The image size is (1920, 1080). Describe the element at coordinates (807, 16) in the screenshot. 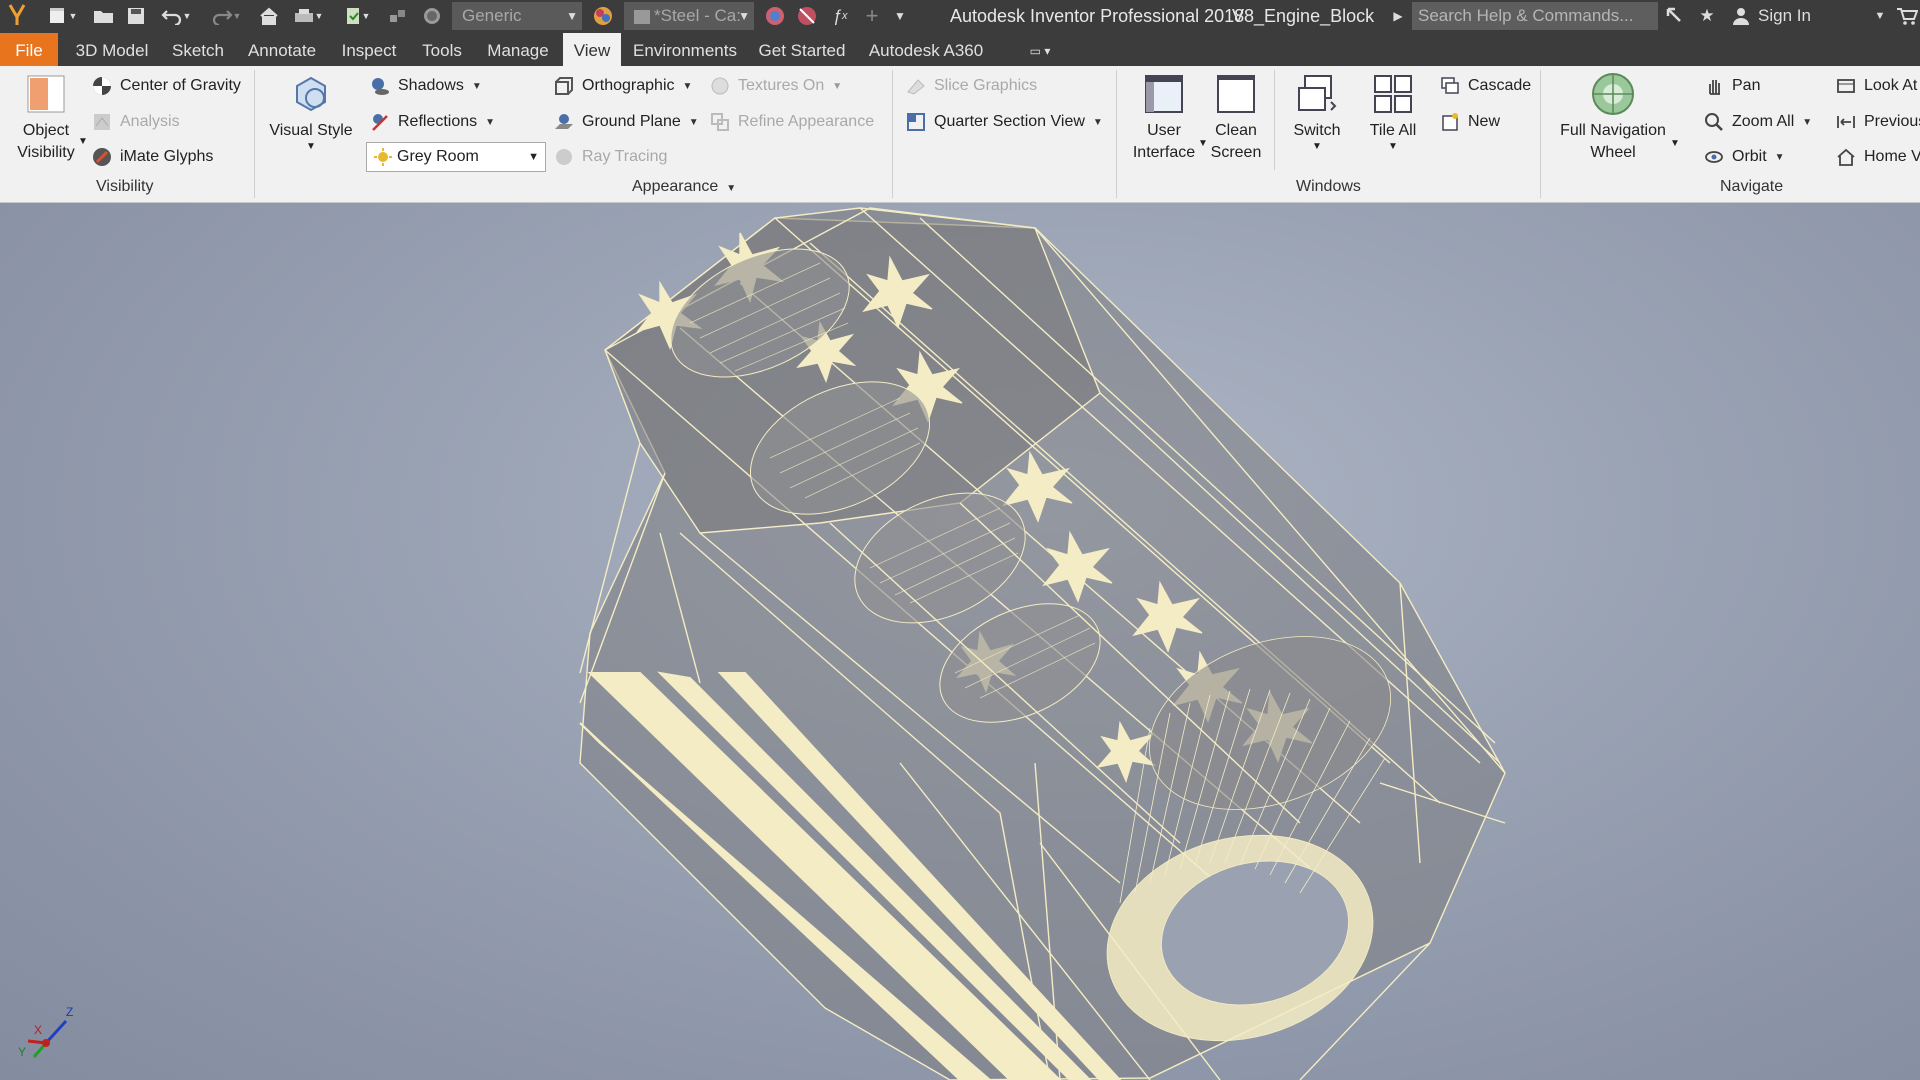

I see `clear-appearance-icon` at that location.